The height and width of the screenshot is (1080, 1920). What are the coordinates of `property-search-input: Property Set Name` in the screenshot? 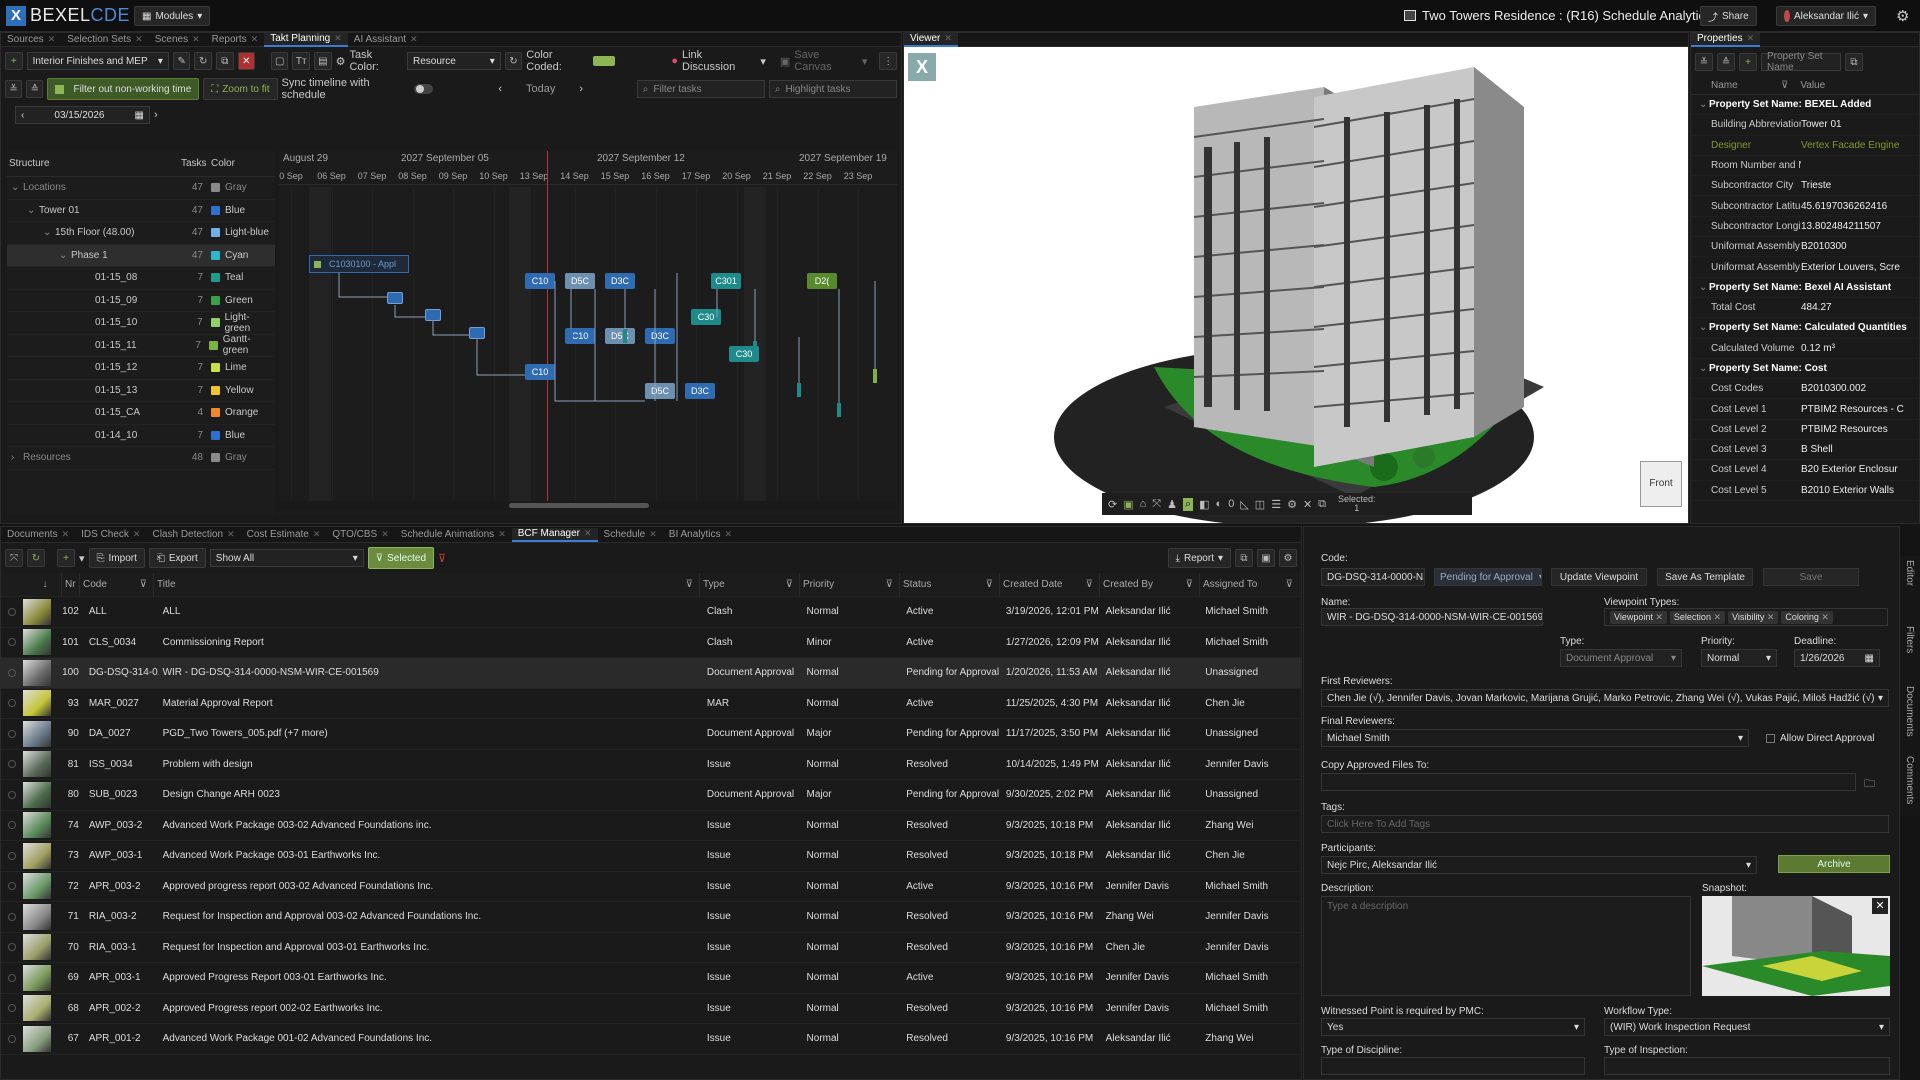 It's located at (1801, 62).